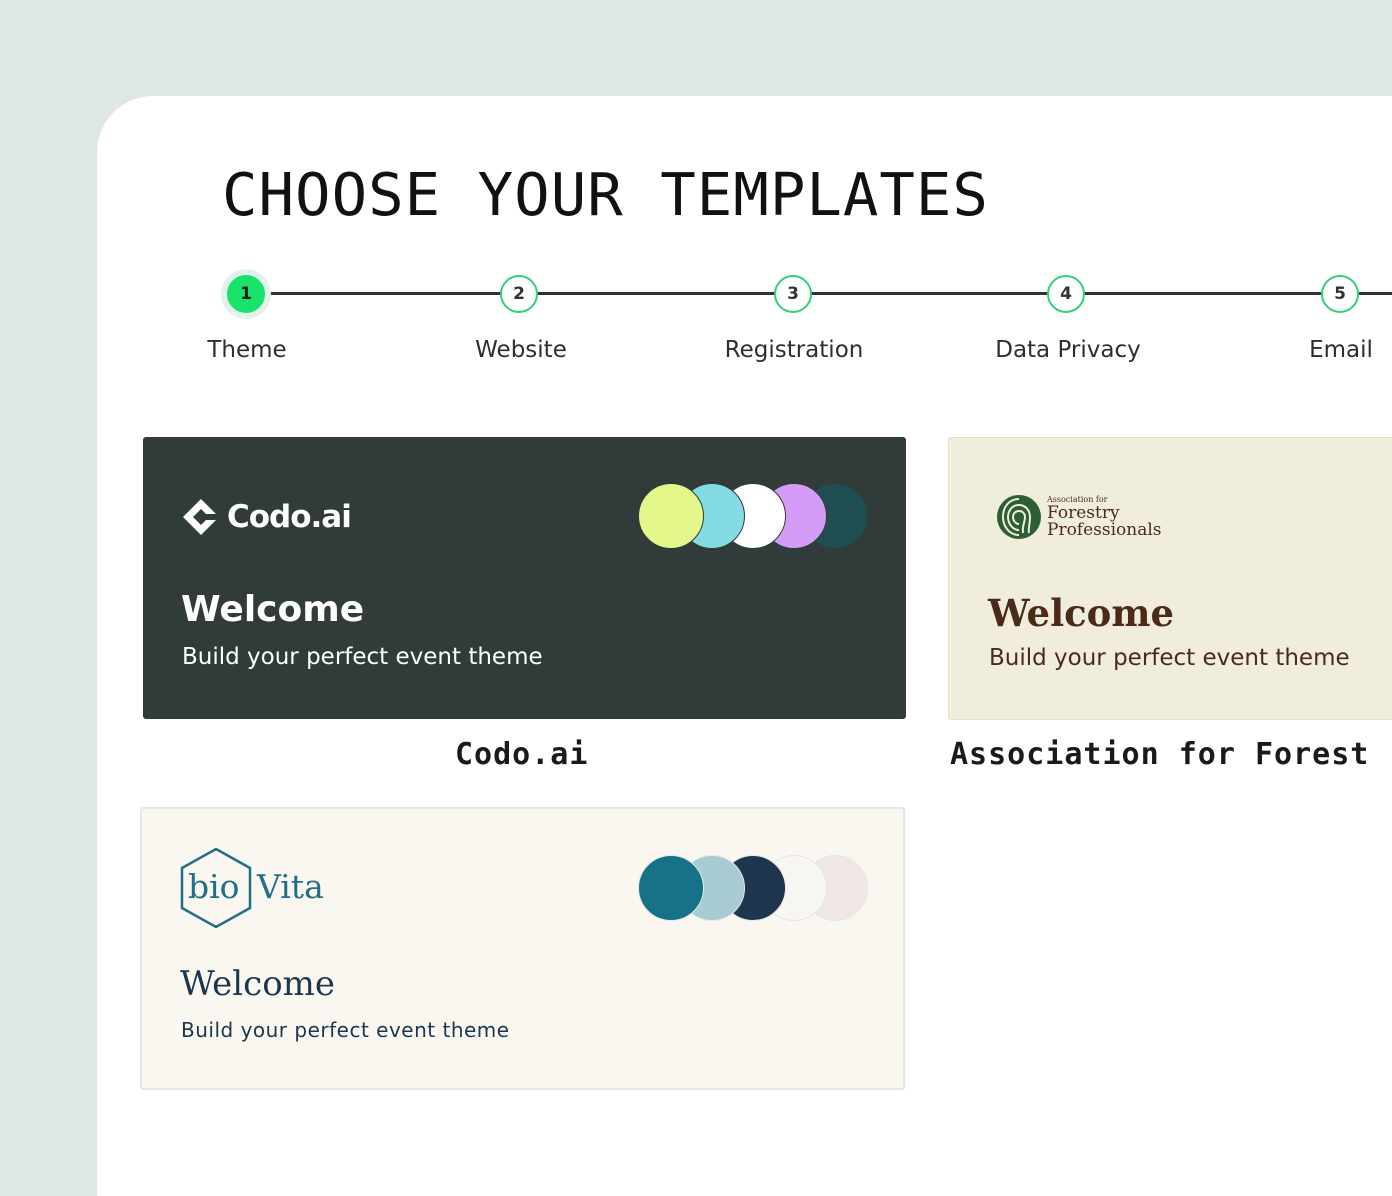 This screenshot has height=1196, width=1392. What do you see at coordinates (1068, 350) in the screenshot?
I see `step-4-label: Data Privacy` at bounding box center [1068, 350].